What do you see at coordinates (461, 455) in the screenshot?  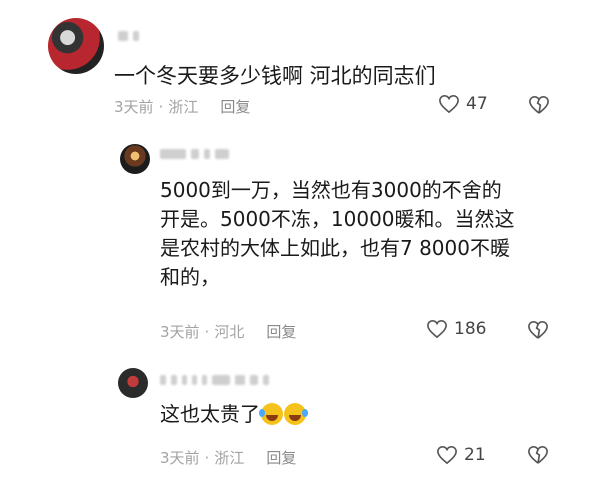 I see `like-button: 21` at bounding box center [461, 455].